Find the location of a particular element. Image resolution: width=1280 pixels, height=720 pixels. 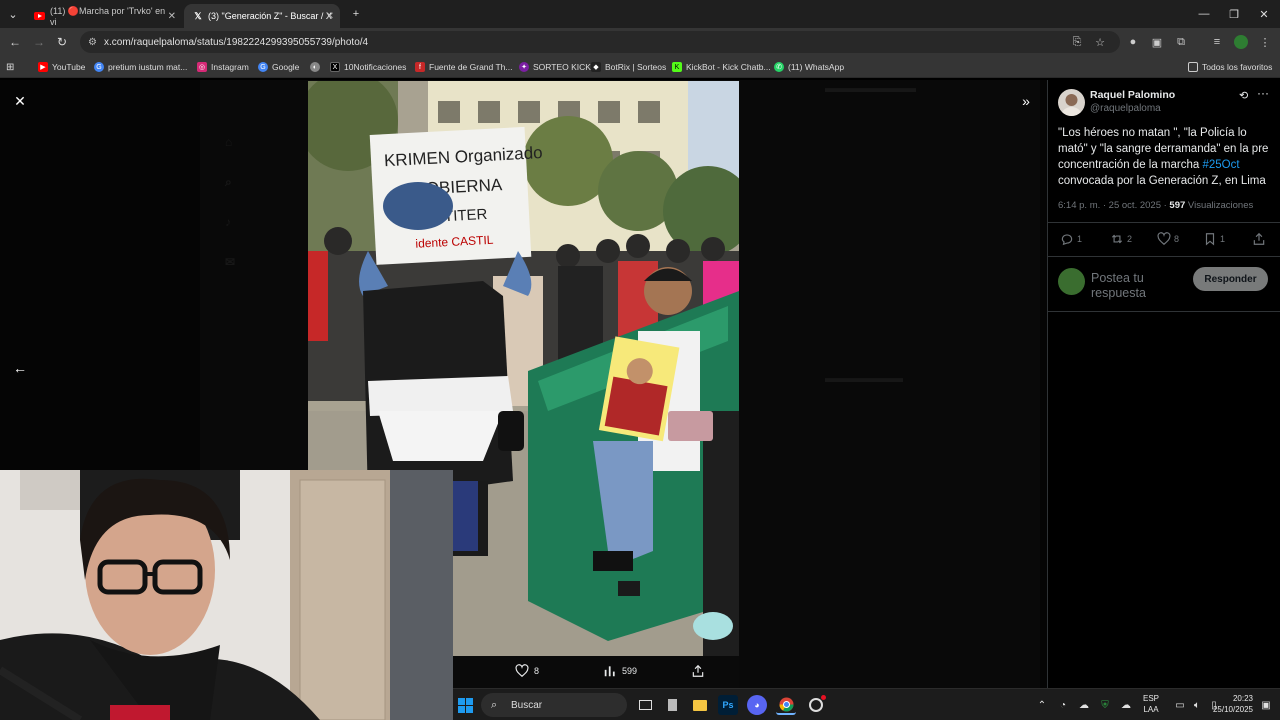

language-indicator: ESP LAA is located at coordinates (1151, 704).